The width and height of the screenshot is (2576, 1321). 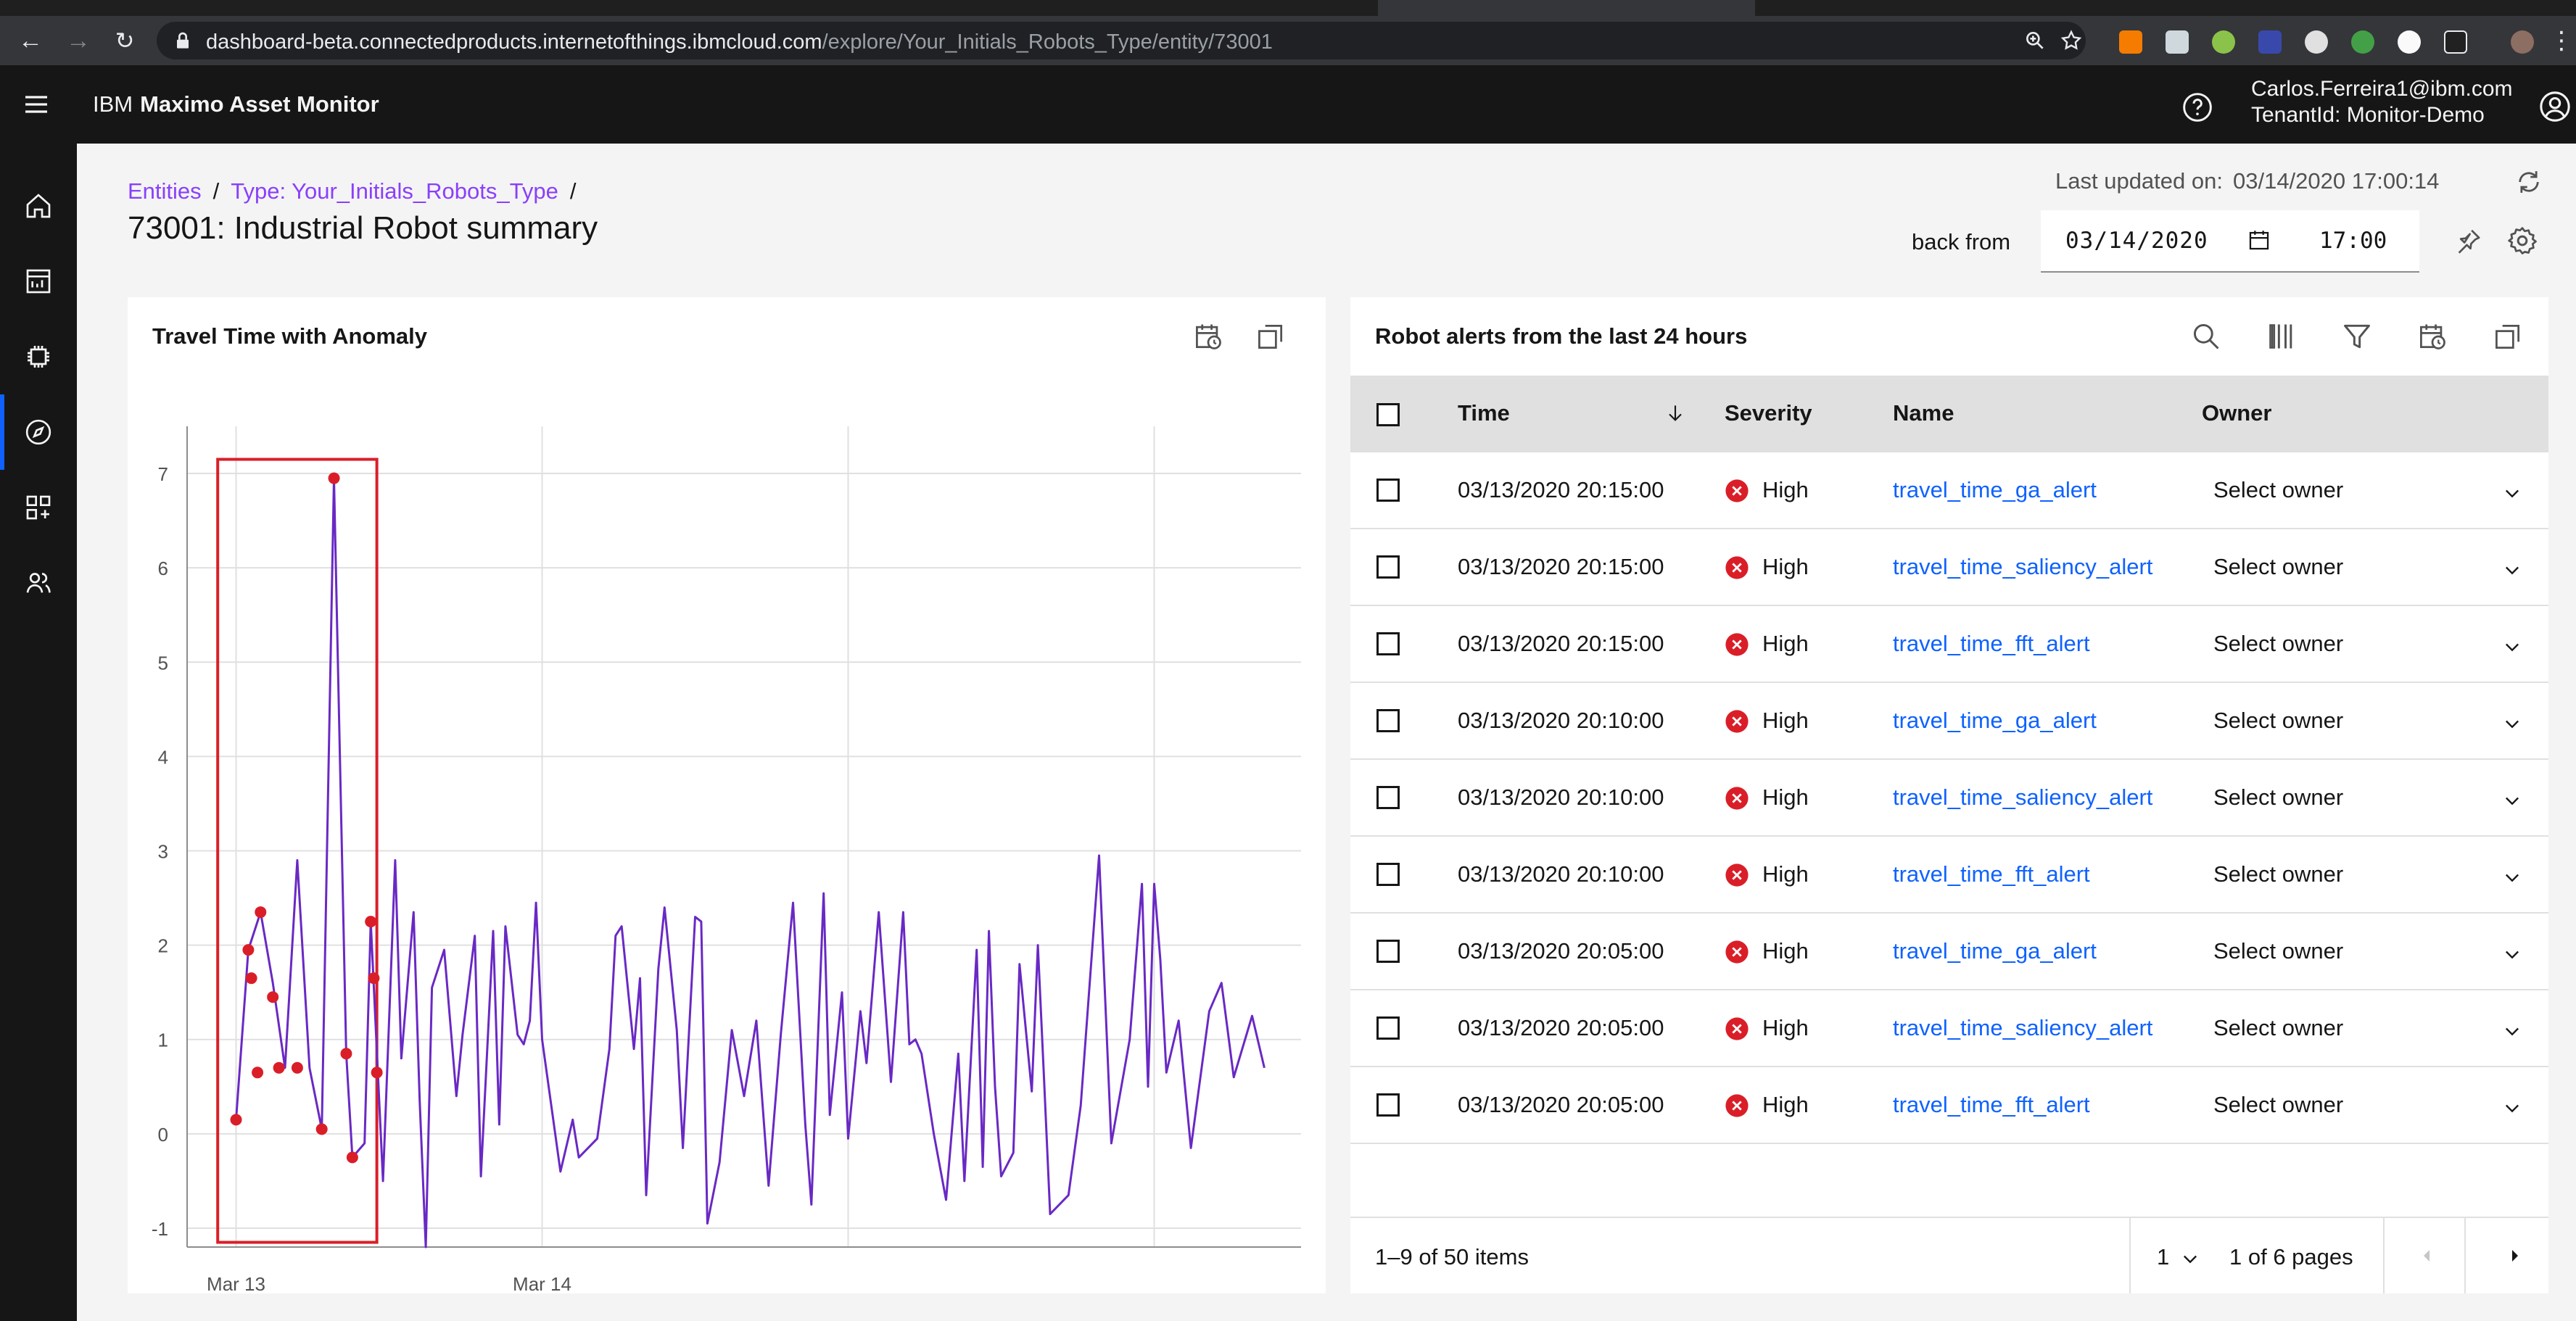 What do you see at coordinates (2555, 107) in the screenshot?
I see `user-avatar-icon` at bounding box center [2555, 107].